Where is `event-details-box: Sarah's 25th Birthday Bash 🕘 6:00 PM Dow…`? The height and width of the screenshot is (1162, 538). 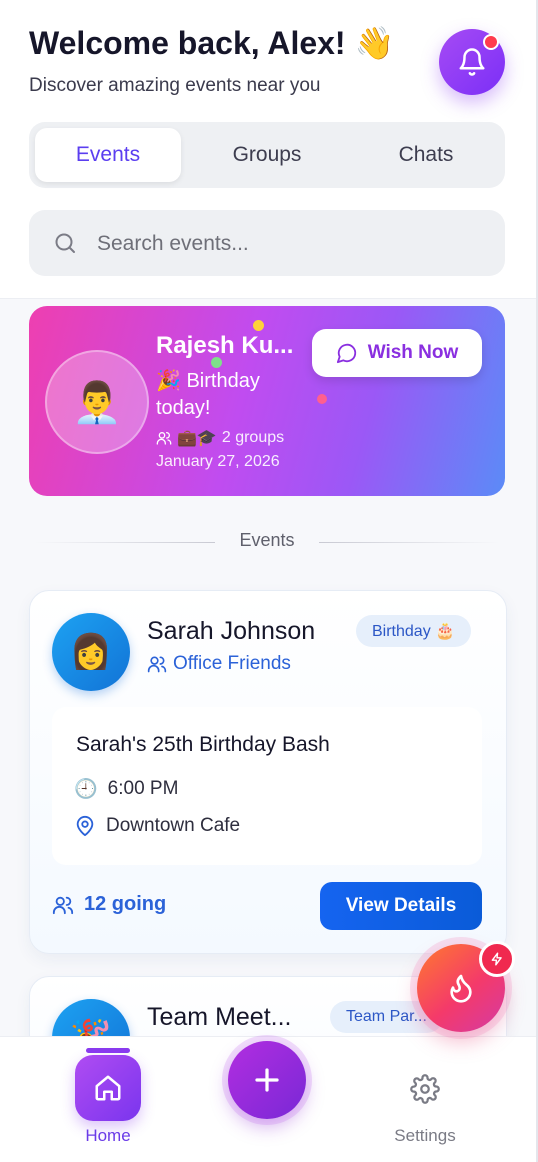
event-details-box: Sarah's 25th Birthday Bash 🕘 6:00 PM Dow… is located at coordinates (267, 786).